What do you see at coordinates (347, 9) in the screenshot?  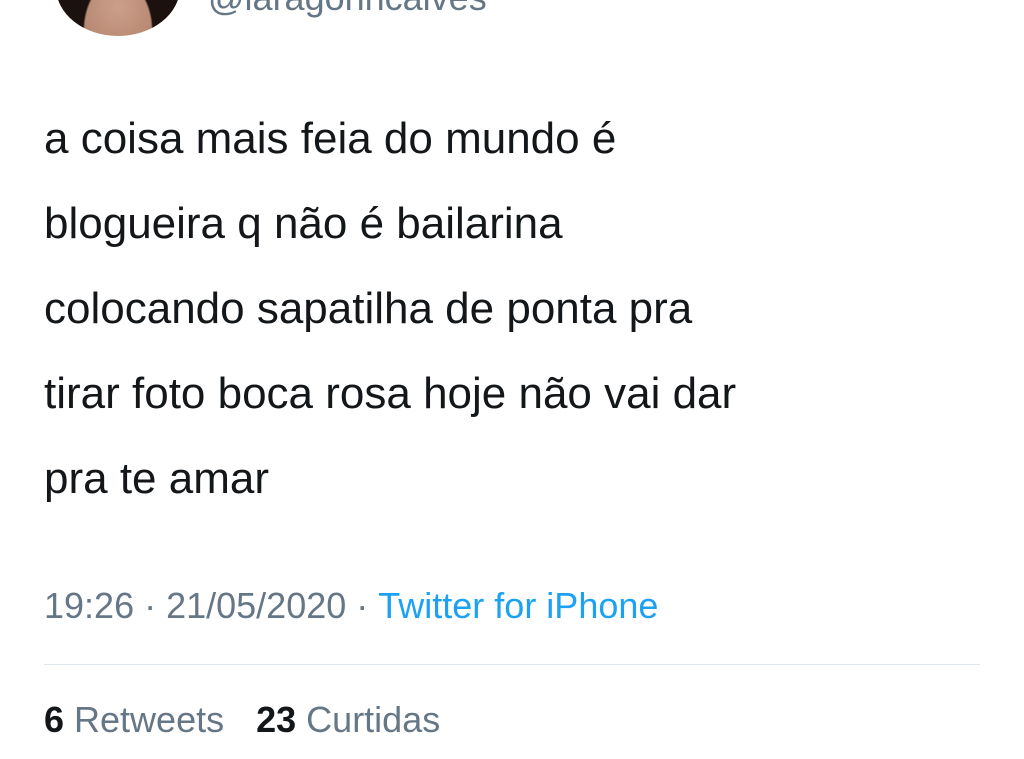 I see `author-handle: @laragonncalves` at bounding box center [347, 9].